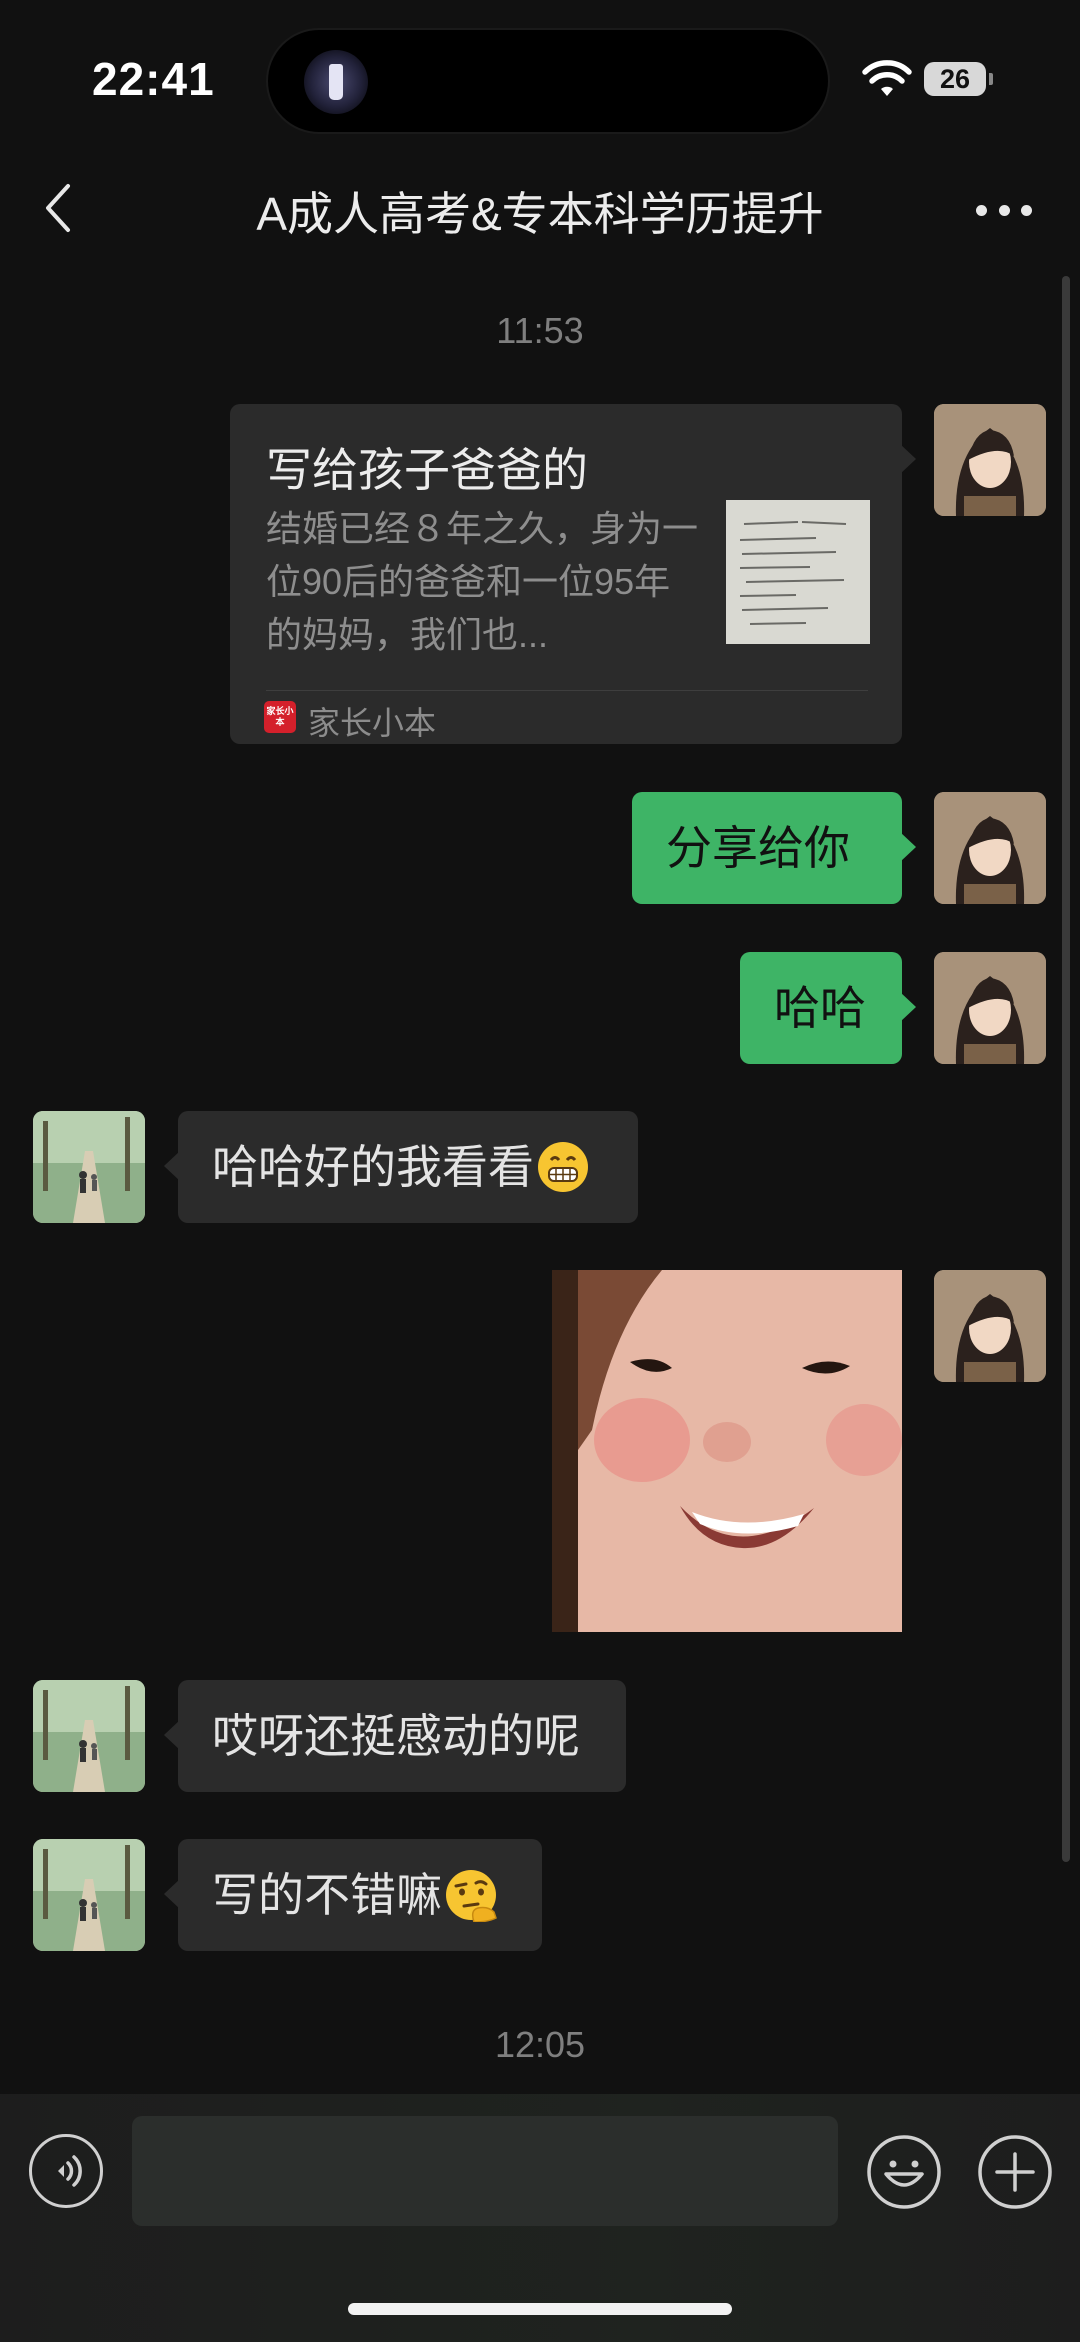  What do you see at coordinates (280, 717) in the screenshot?
I see `source-app-icon: 家长小本` at bounding box center [280, 717].